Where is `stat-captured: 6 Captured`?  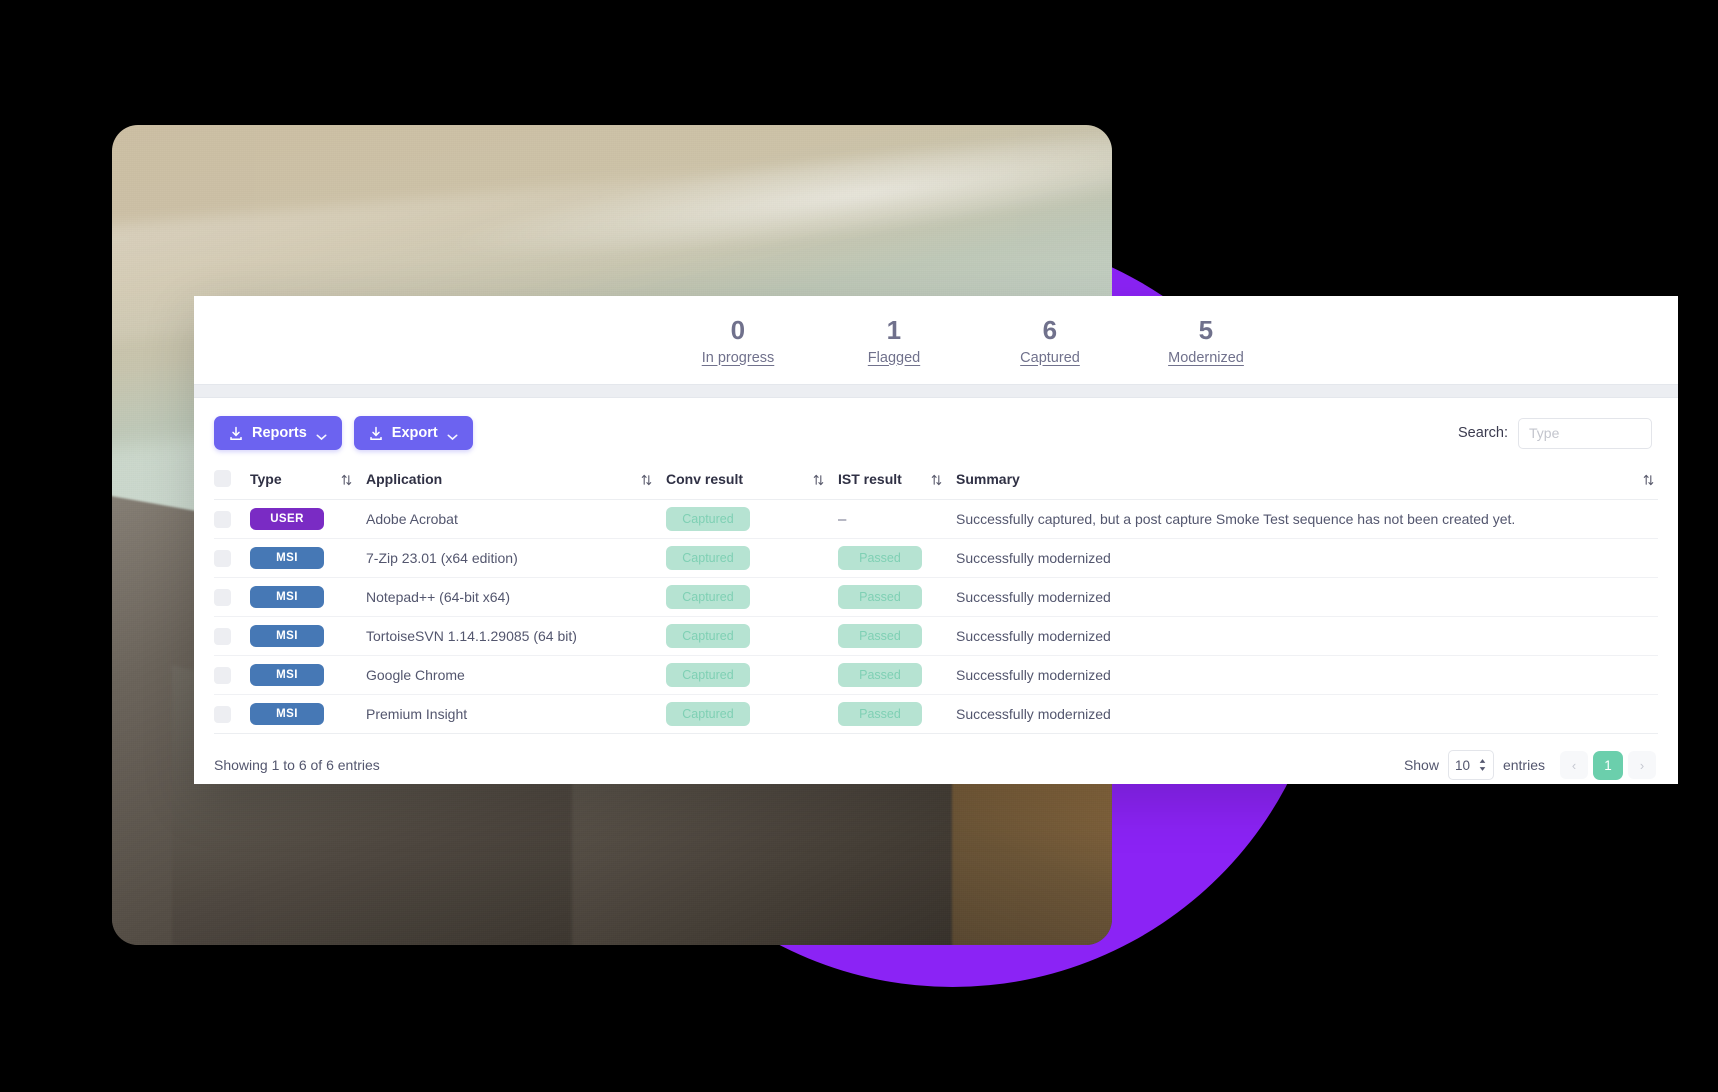
stat-captured: 6 Captured is located at coordinates (1050, 340).